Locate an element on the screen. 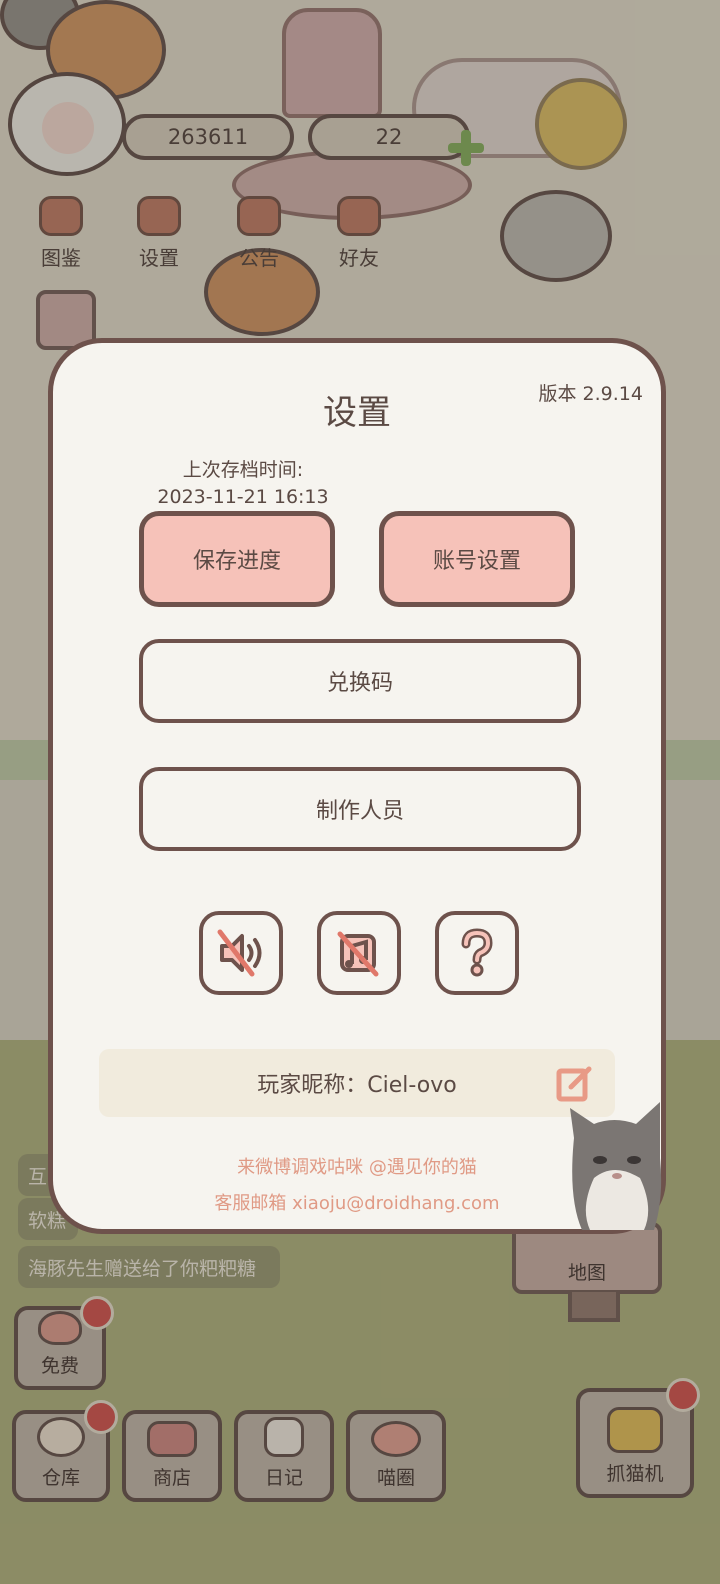  credits-button: 制作人员 is located at coordinates (360, 809).